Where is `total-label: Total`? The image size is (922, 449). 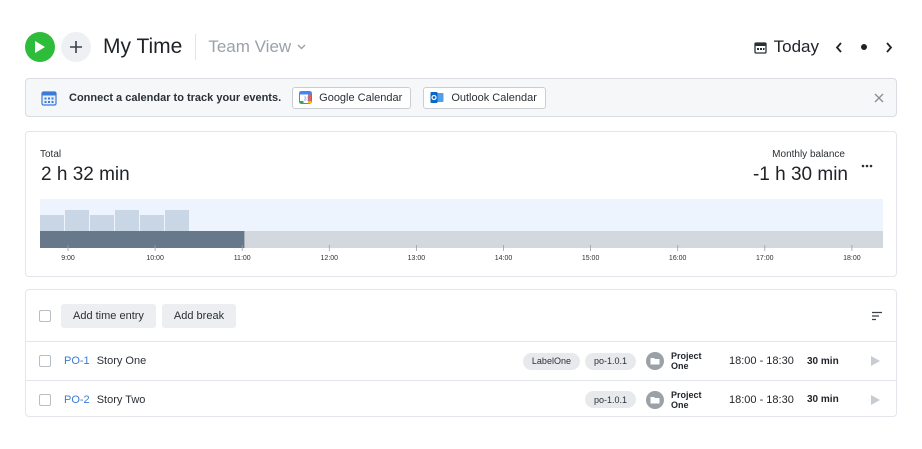 total-label: Total is located at coordinates (51, 154).